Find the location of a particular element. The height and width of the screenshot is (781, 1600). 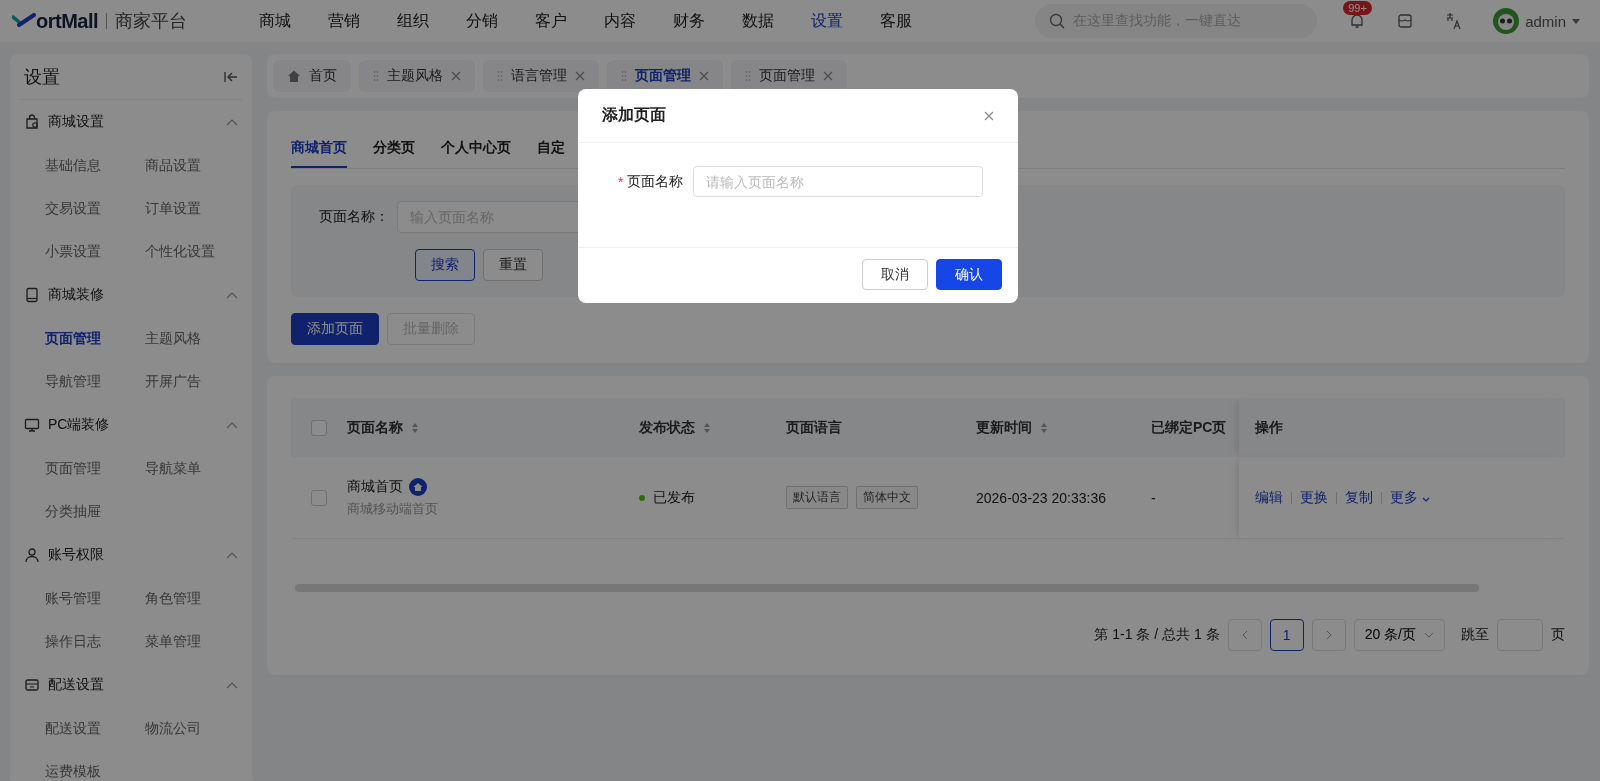

page-tab: 主题风格 is located at coordinates (417, 76).